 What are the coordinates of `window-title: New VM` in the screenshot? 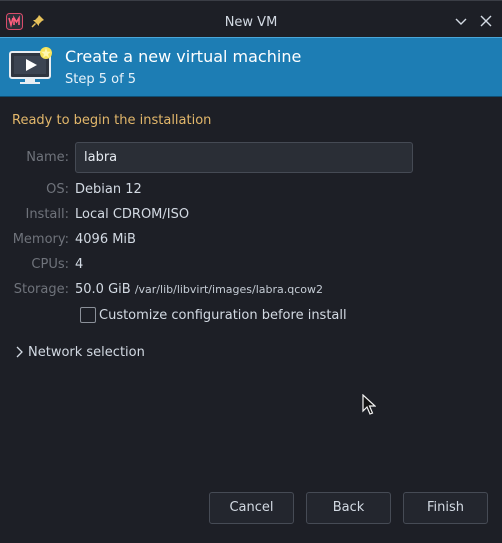 It's located at (251, 22).